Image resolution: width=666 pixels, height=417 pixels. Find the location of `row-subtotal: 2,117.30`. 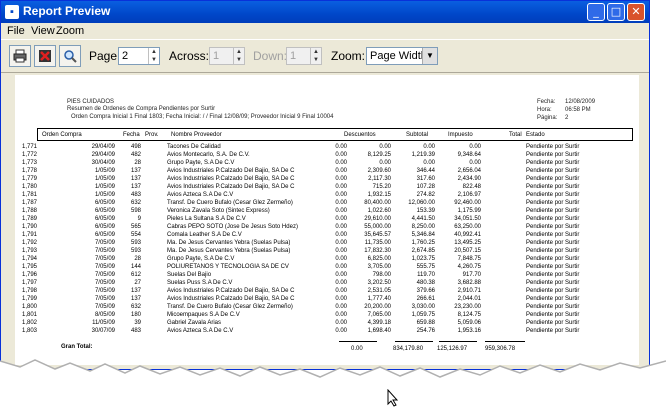

row-subtotal: 2,117.30 is located at coordinates (379, 179).